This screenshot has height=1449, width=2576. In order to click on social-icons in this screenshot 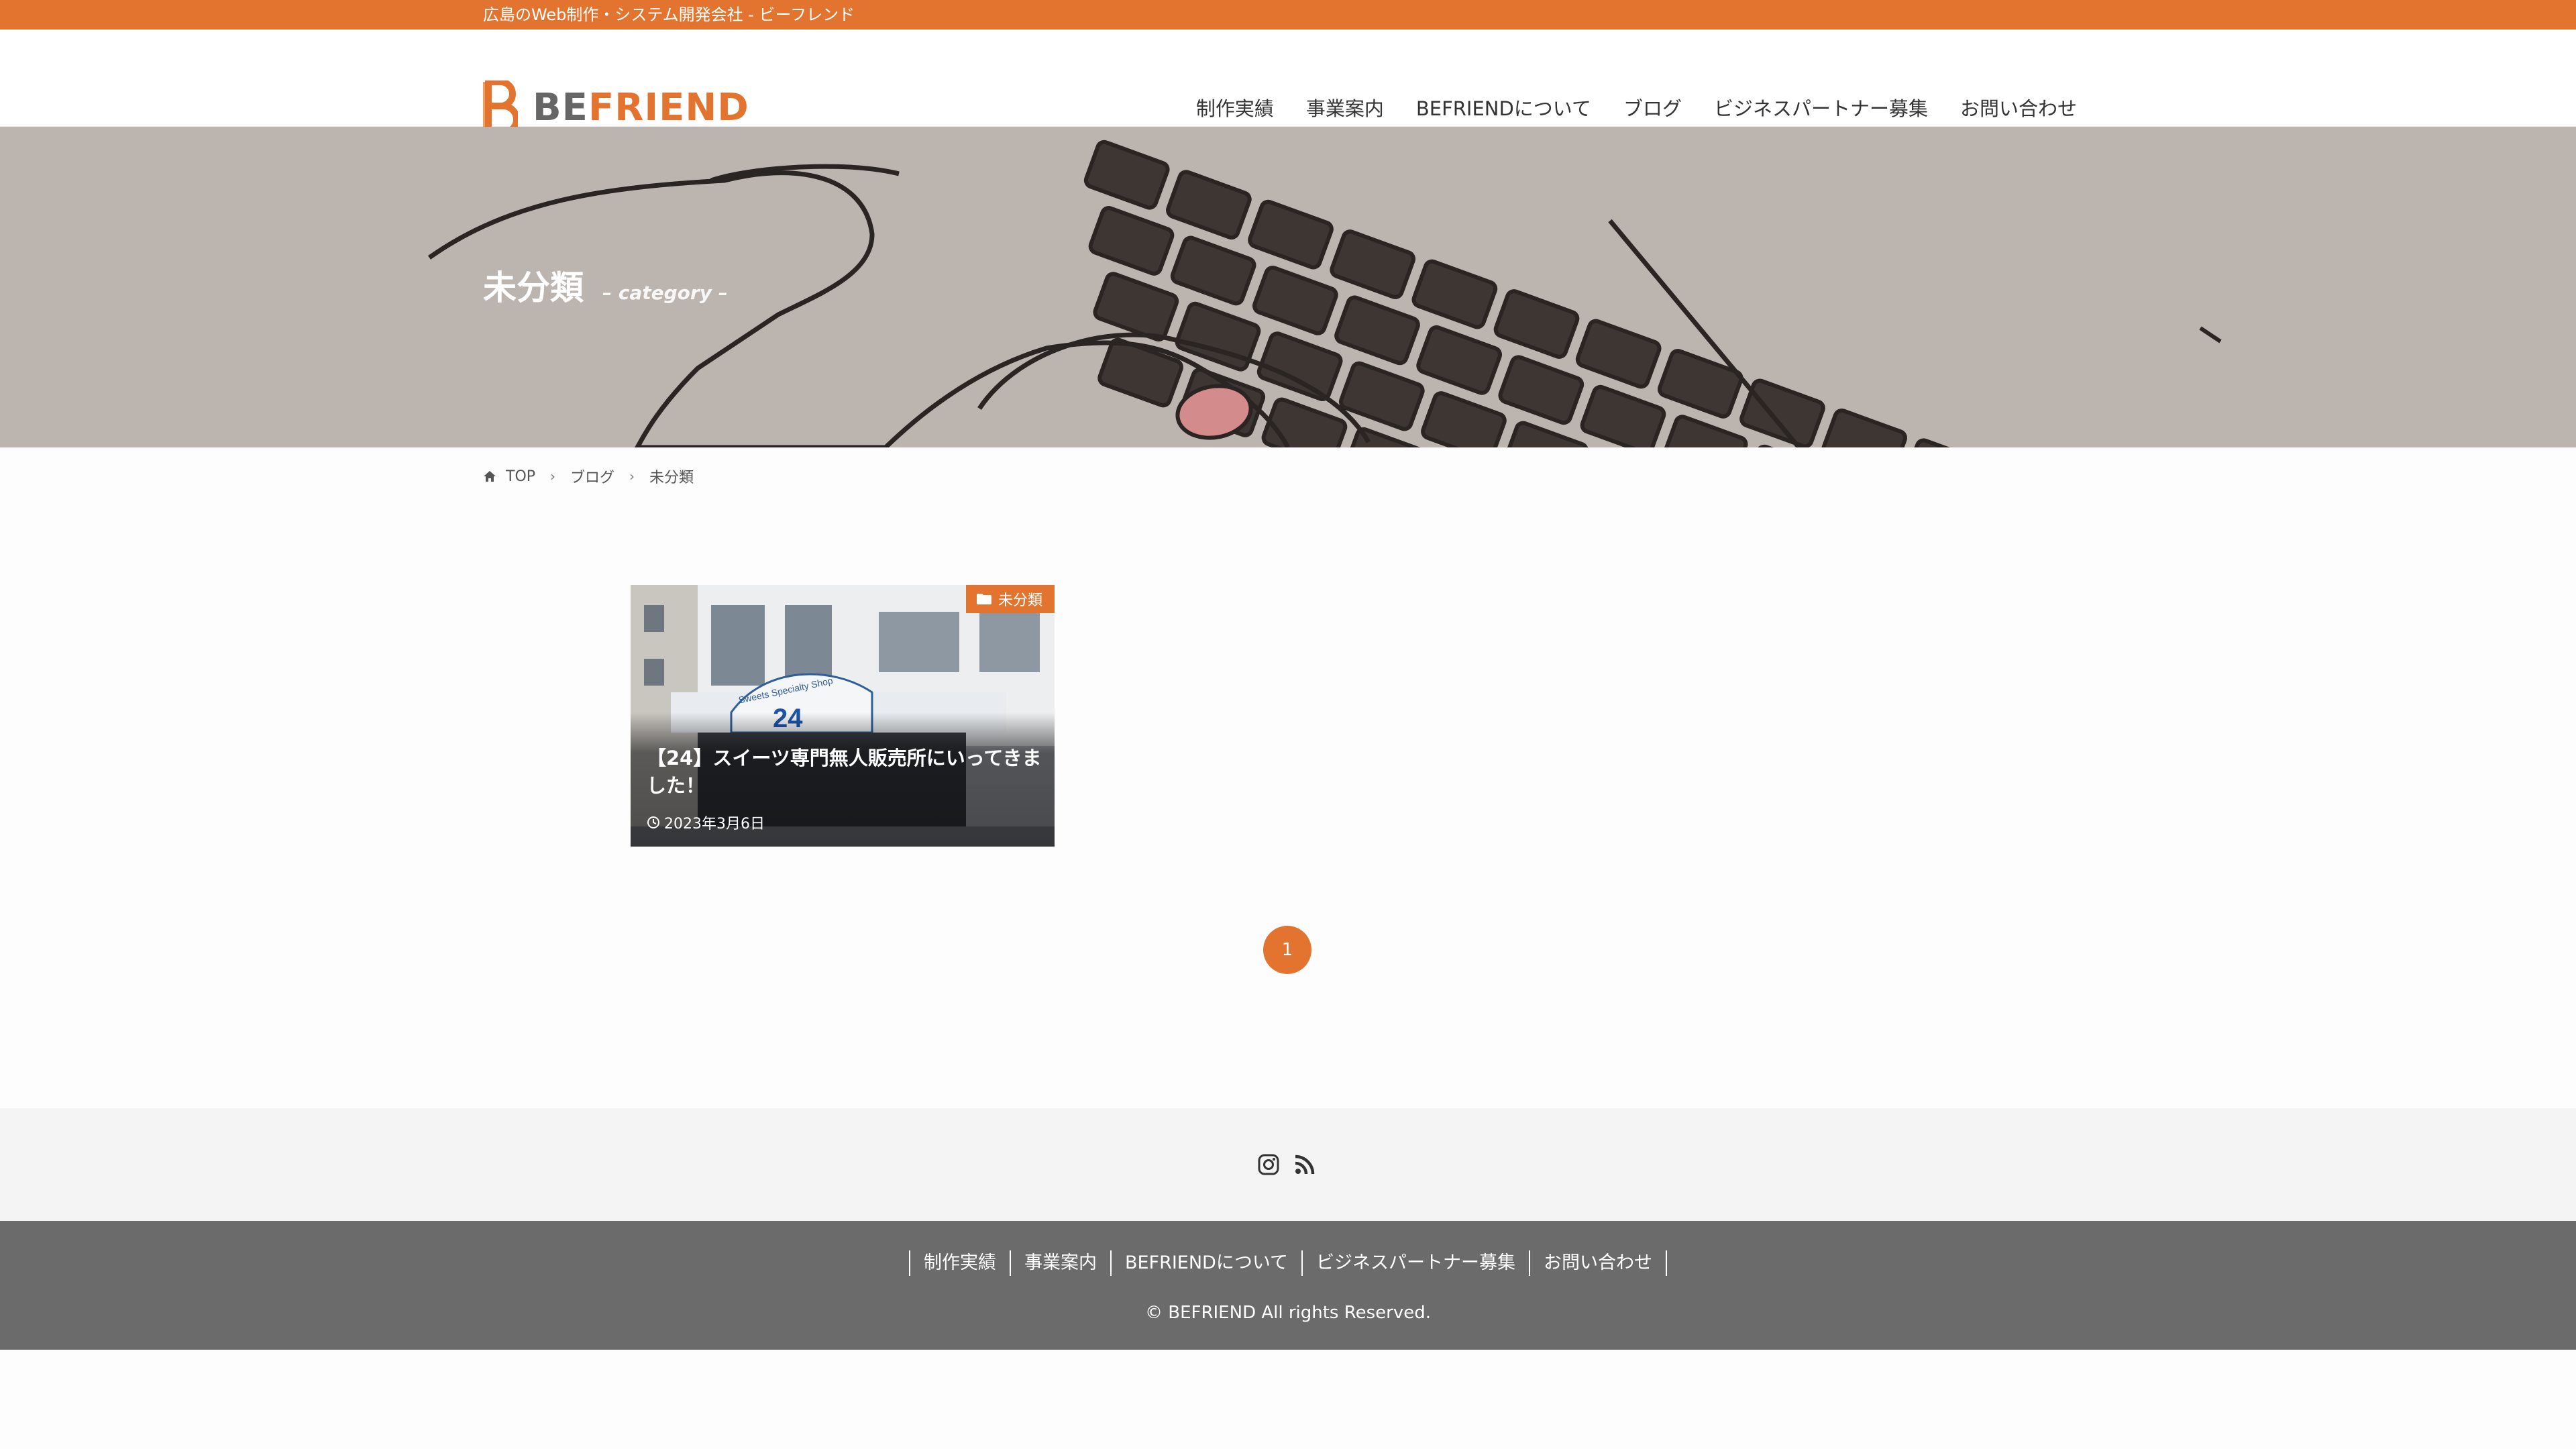, I will do `click(1286, 1164)`.